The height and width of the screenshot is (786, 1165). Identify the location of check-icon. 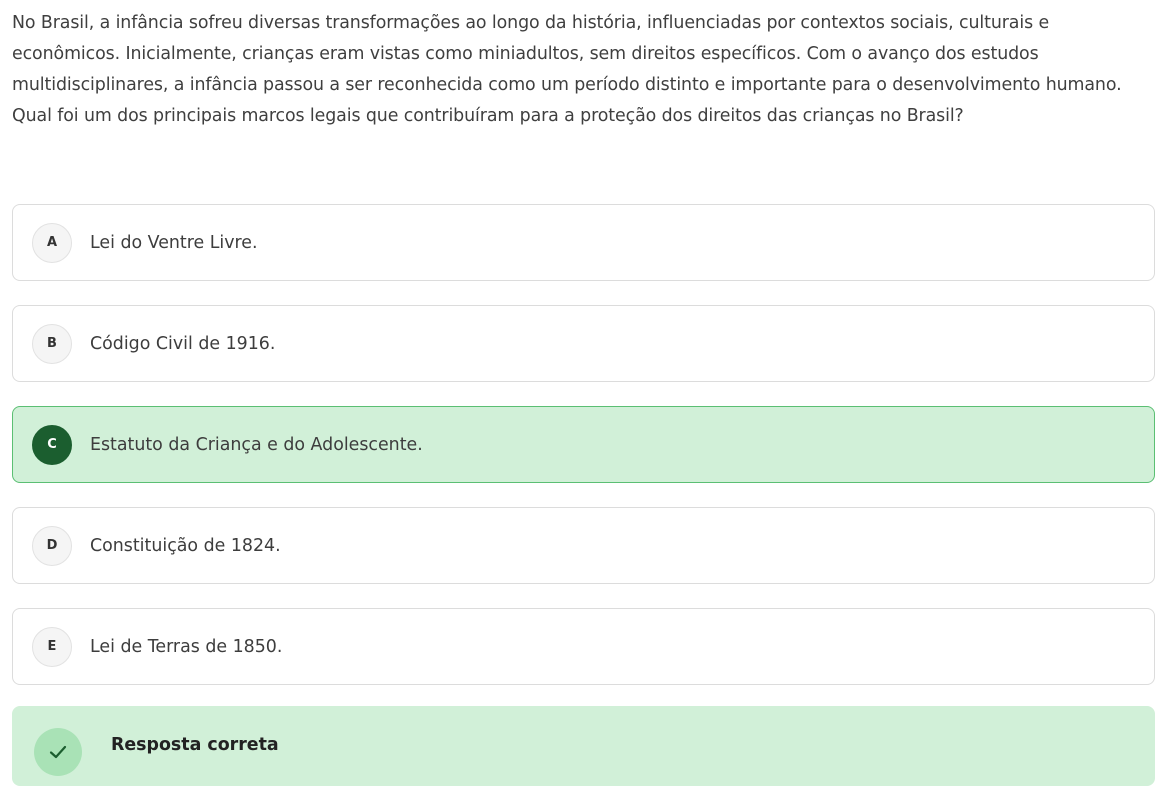
(58, 752).